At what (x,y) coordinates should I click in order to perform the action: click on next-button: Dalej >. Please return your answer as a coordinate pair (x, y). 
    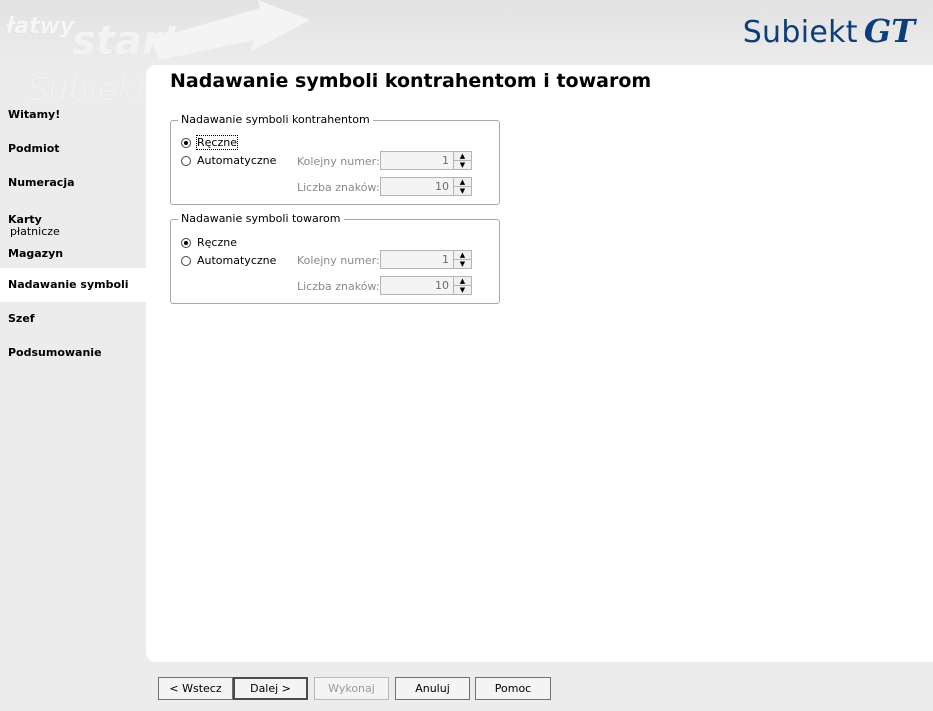
    Looking at the image, I should click on (270, 688).